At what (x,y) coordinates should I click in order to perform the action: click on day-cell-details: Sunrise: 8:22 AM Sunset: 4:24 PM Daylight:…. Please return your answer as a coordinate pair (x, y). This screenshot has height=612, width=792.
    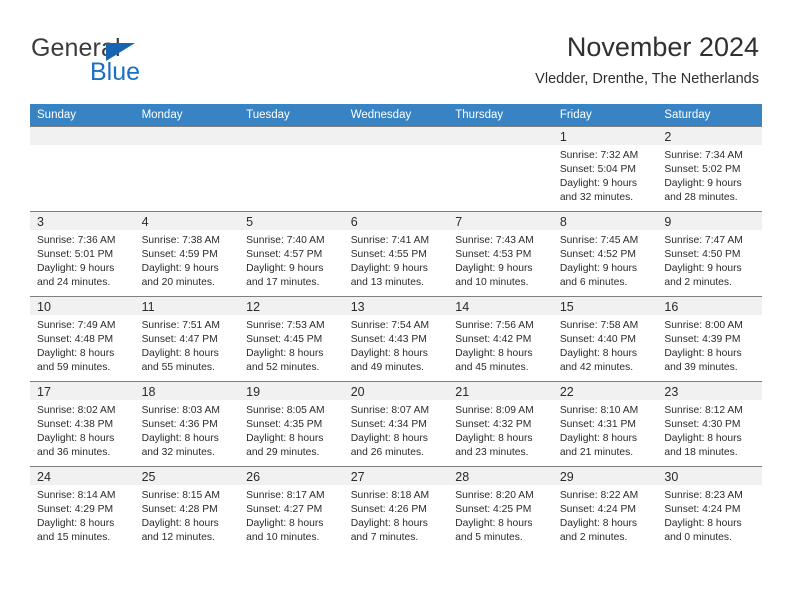
    Looking at the image, I should click on (605, 515).